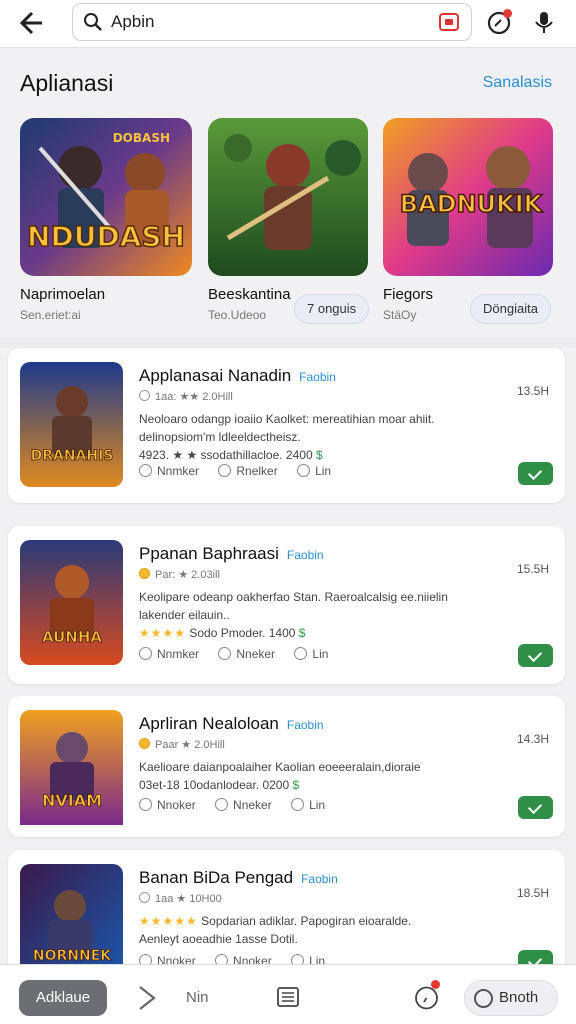 The width and height of the screenshot is (576, 1024). Describe the element at coordinates (449, 22) in the screenshot. I see `gift-icon` at that location.